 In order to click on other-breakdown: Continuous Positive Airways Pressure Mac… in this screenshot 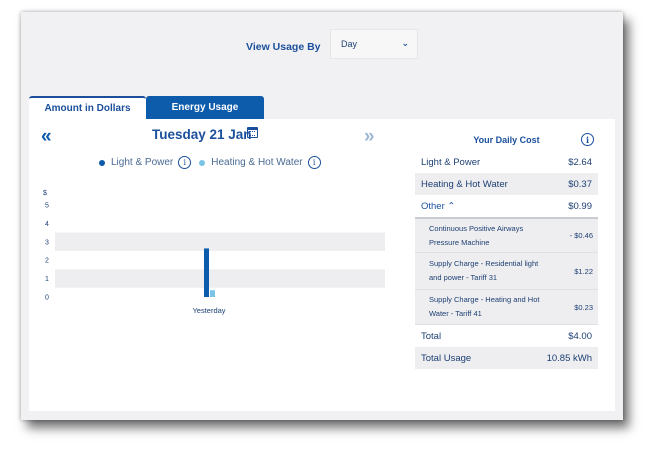, I will do `click(506, 271)`.